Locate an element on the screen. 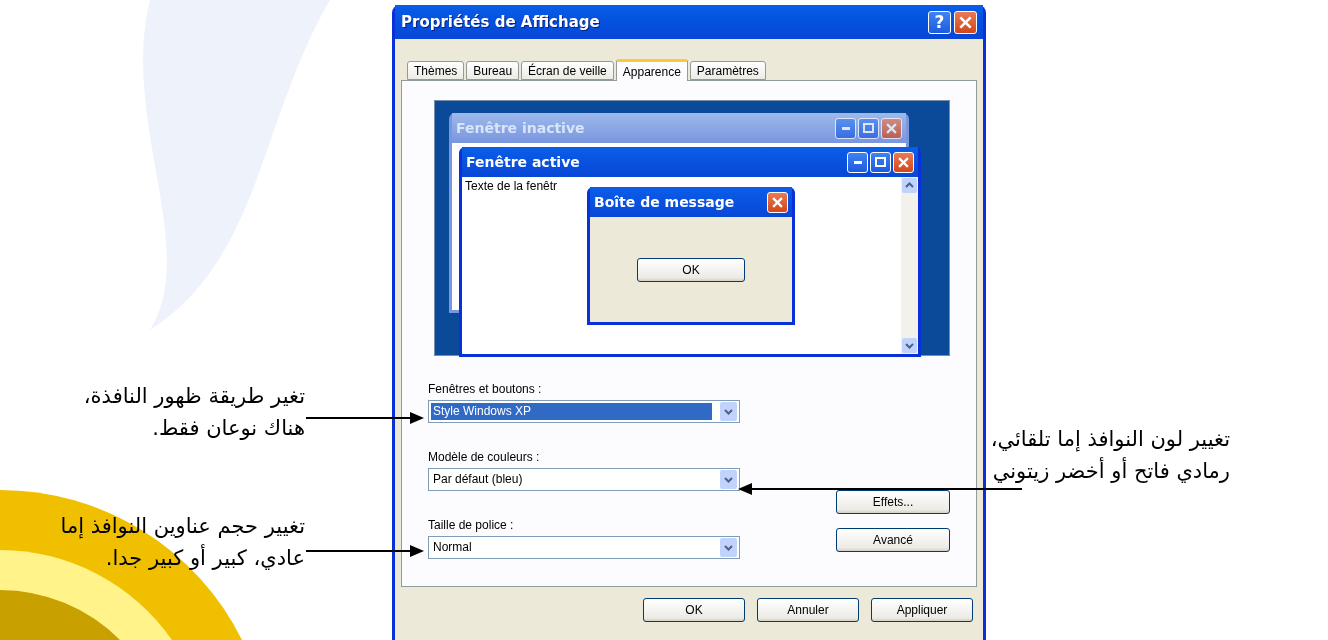  field-label: Taille de police : is located at coordinates (471, 525).